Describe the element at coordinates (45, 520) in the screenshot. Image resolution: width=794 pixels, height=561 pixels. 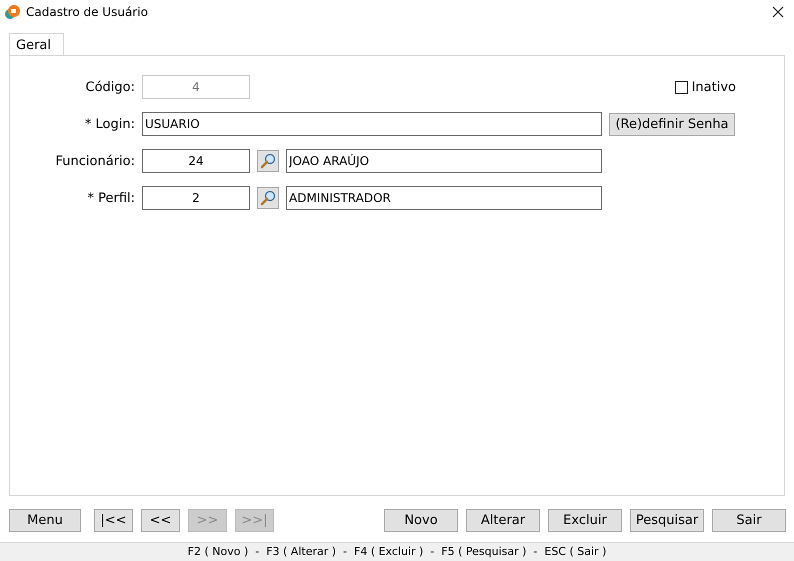
I see `nav-button: Menu` at that location.